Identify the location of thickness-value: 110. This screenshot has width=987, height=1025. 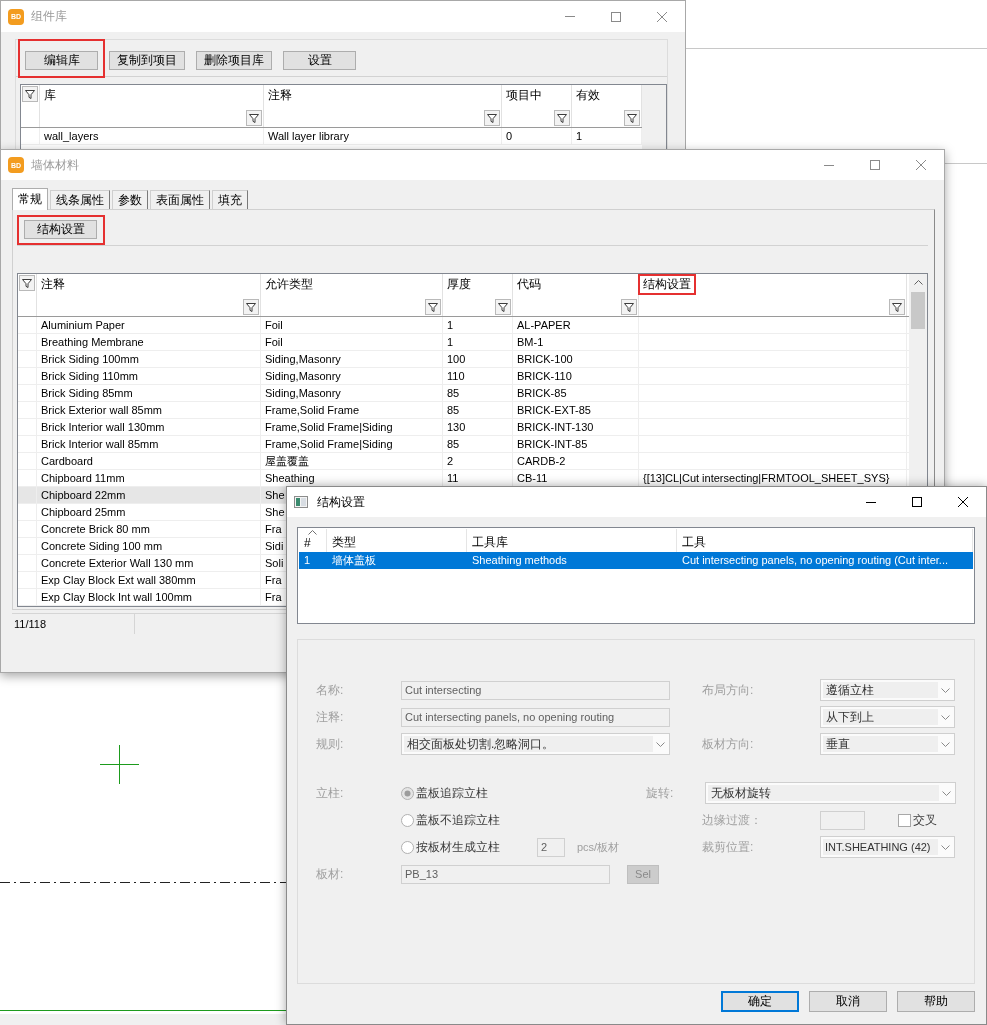
(456, 376).